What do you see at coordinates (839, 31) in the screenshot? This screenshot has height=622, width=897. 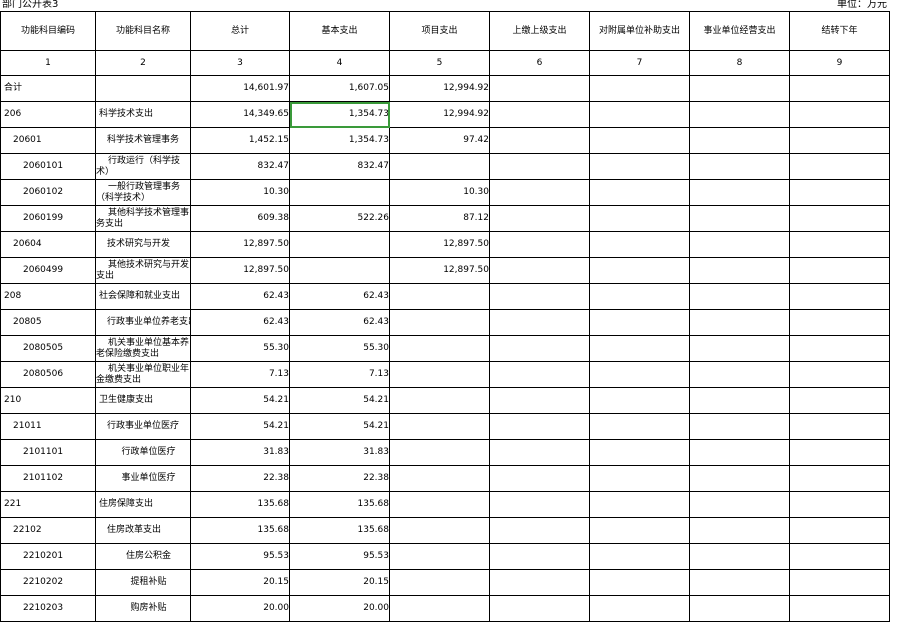 I see `column-header: 结转下年` at bounding box center [839, 31].